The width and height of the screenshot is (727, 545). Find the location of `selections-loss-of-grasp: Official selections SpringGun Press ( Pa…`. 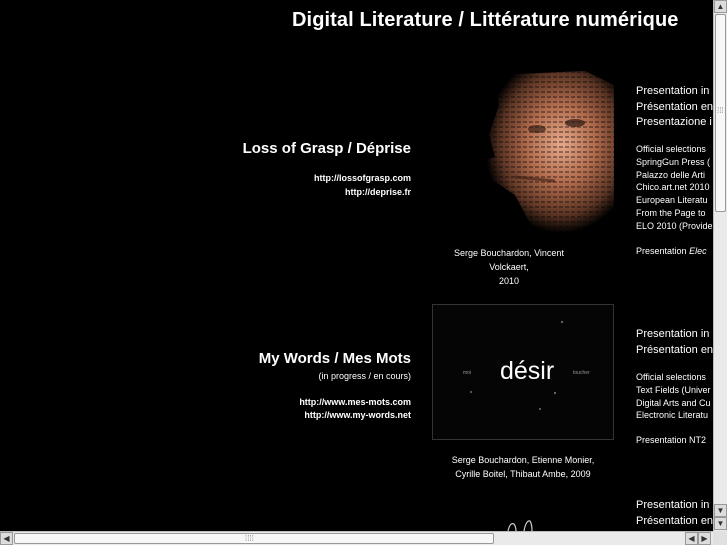

selections-loss-of-grasp: Official selections SpringGun Press ( Pa… is located at coordinates (674, 188).